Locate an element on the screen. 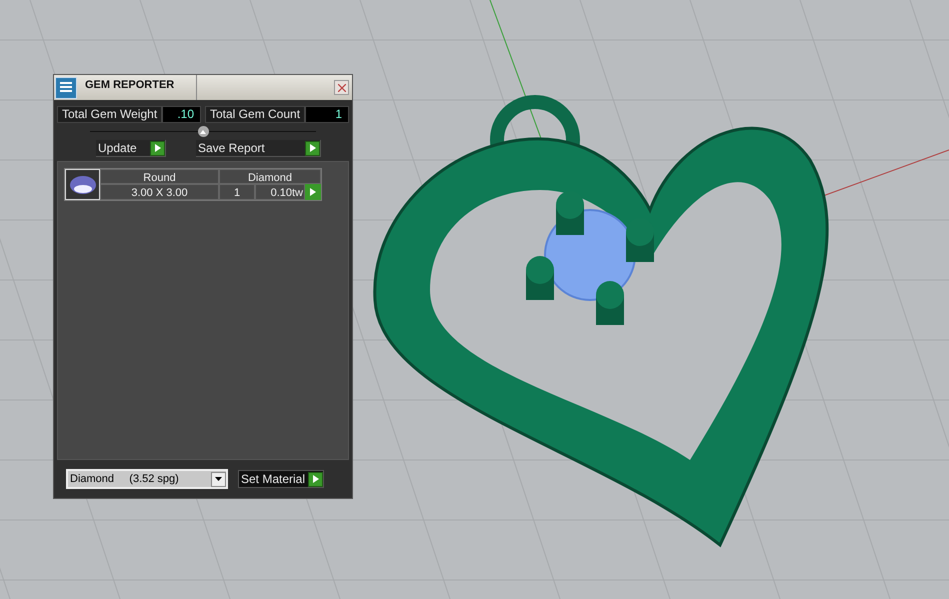 This screenshot has width=949, height=599. app-icon is located at coordinates (66, 87).